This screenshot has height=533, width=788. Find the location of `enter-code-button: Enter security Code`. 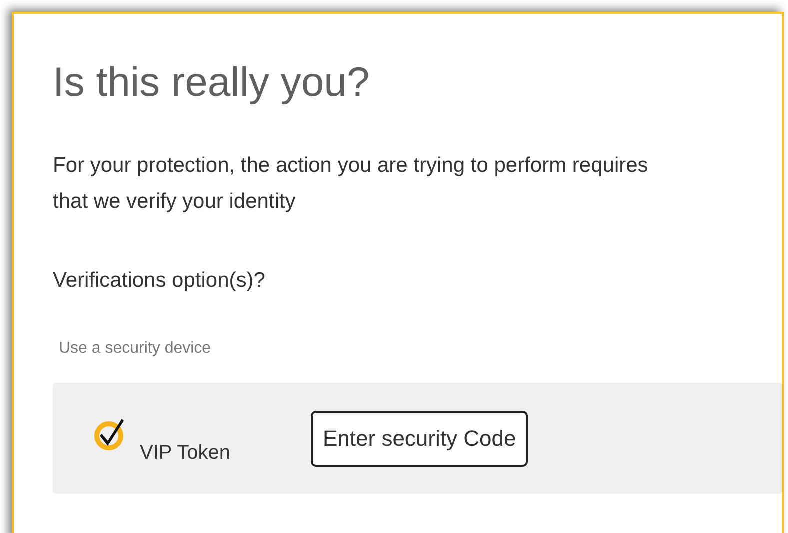

enter-code-button: Enter security Code is located at coordinates (419, 438).